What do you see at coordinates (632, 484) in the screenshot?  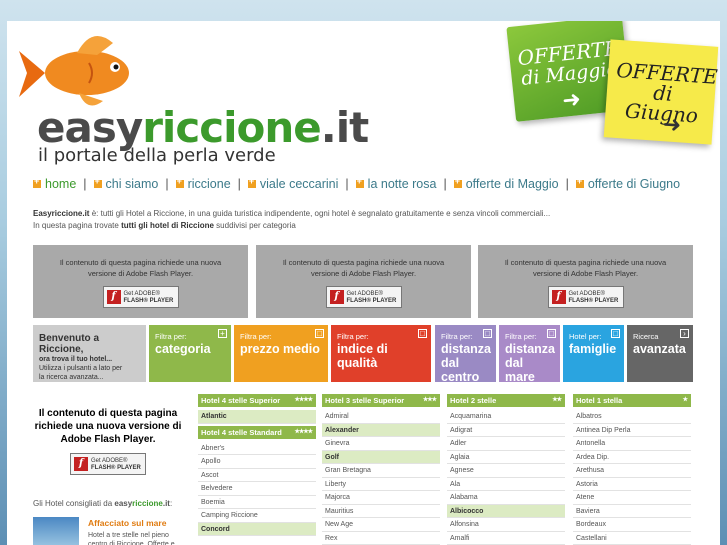 I see `hotel-link: Astoria` at bounding box center [632, 484].